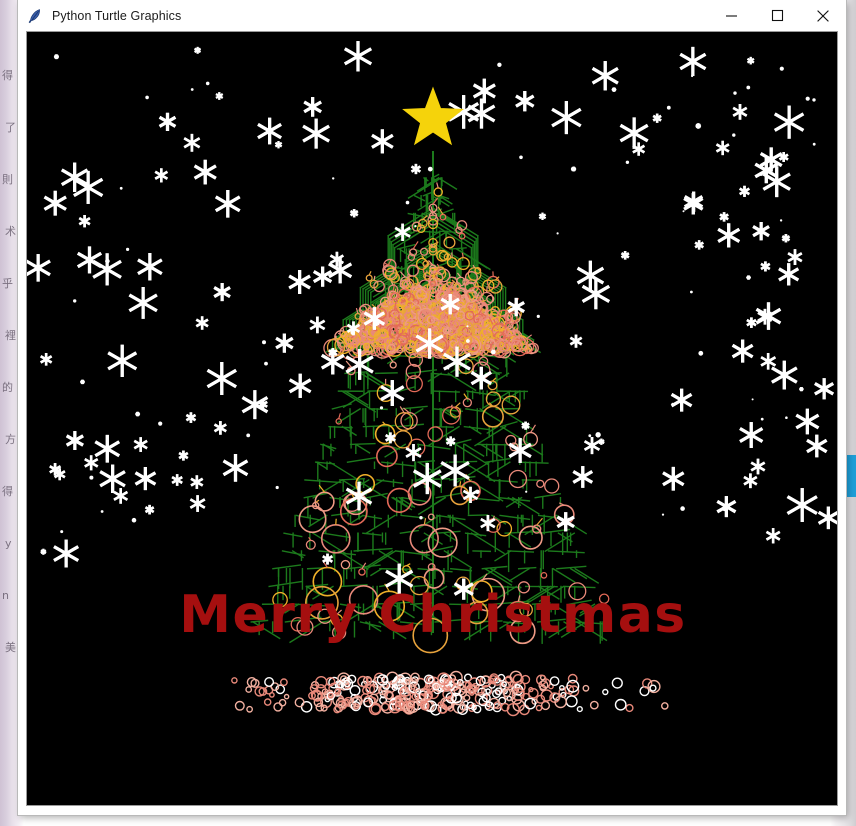 This screenshot has height=826, width=856. I want to click on close-button, so click(823, 15).